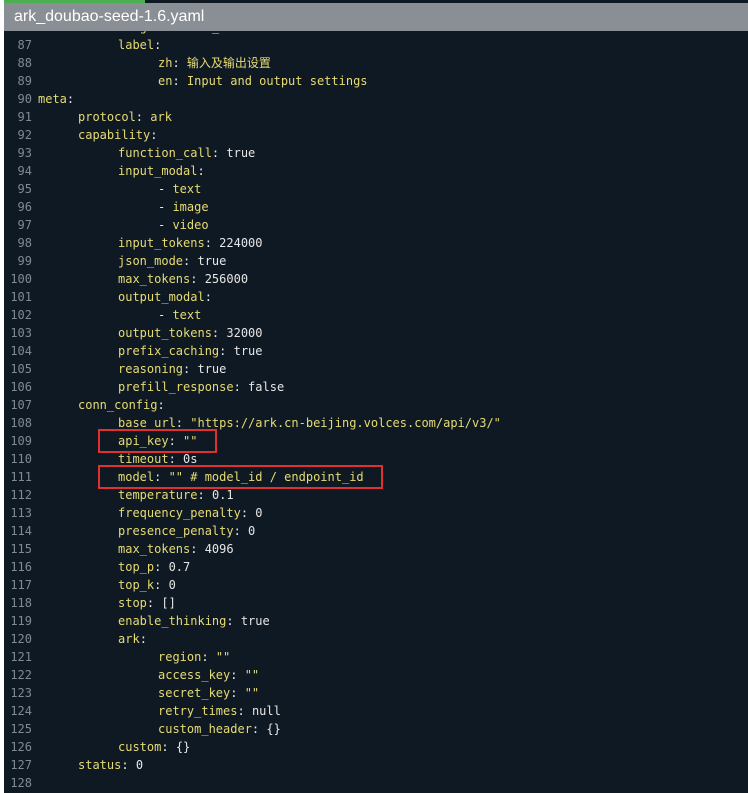  Describe the element at coordinates (183, 279) in the screenshot. I see `line-text: max_tokens: 256000` at that location.